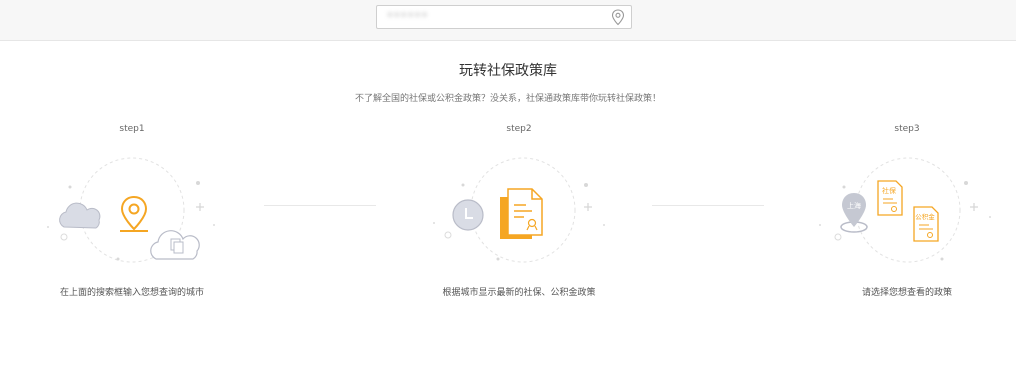 The image size is (1016, 376). Describe the element at coordinates (905, 210) in the screenshot. I see `step3-illustration: 上海 社保 公积金` at that location.